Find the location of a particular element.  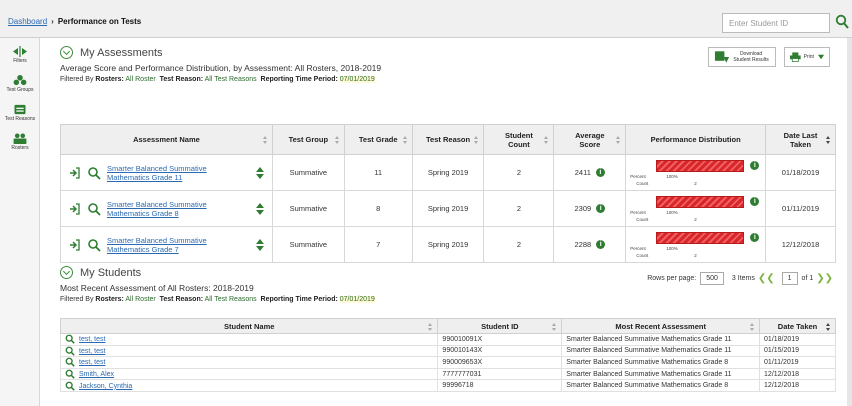

col-student-count: Student Count is located at coordinates (519, 139).